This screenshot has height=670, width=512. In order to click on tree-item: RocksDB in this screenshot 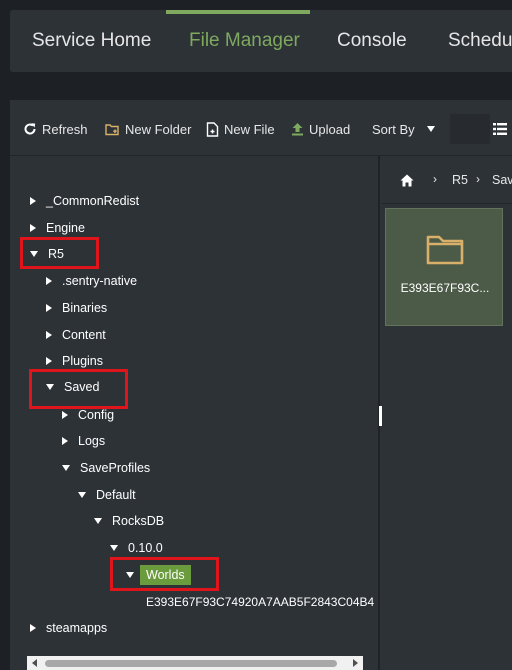, I will do `click(129, 521)`.